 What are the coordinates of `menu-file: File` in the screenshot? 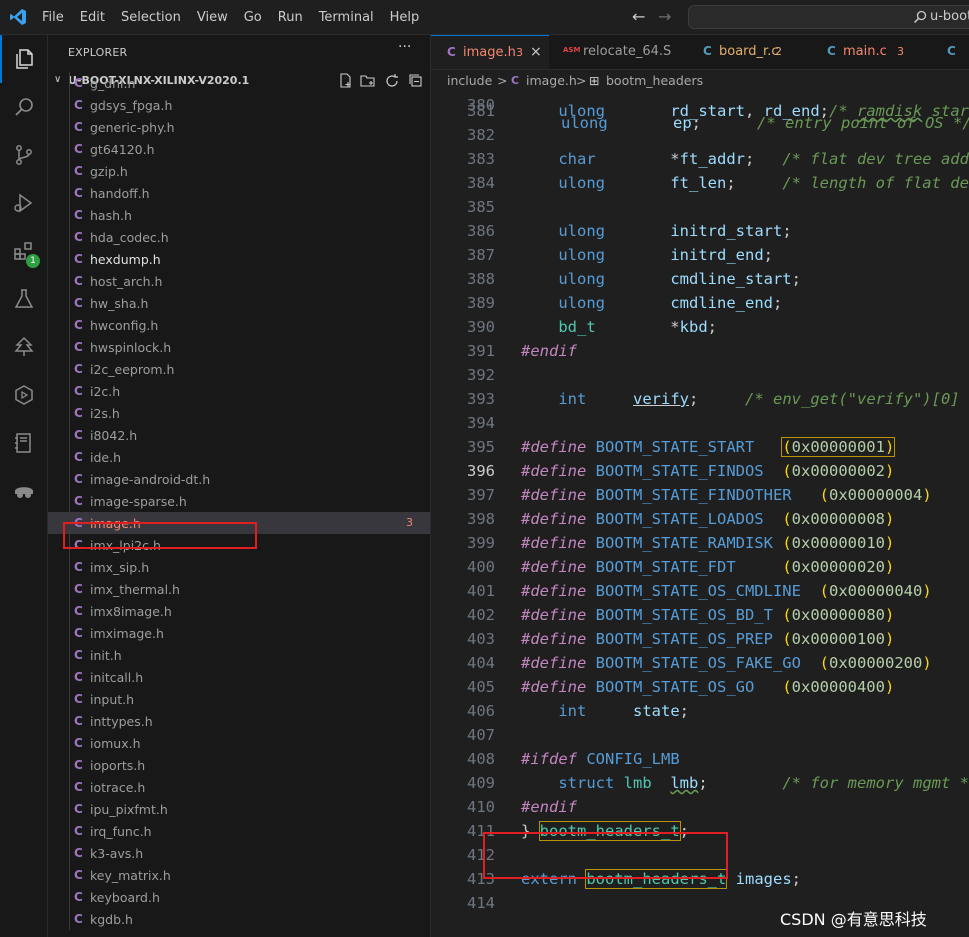 It's located at (53, 17).